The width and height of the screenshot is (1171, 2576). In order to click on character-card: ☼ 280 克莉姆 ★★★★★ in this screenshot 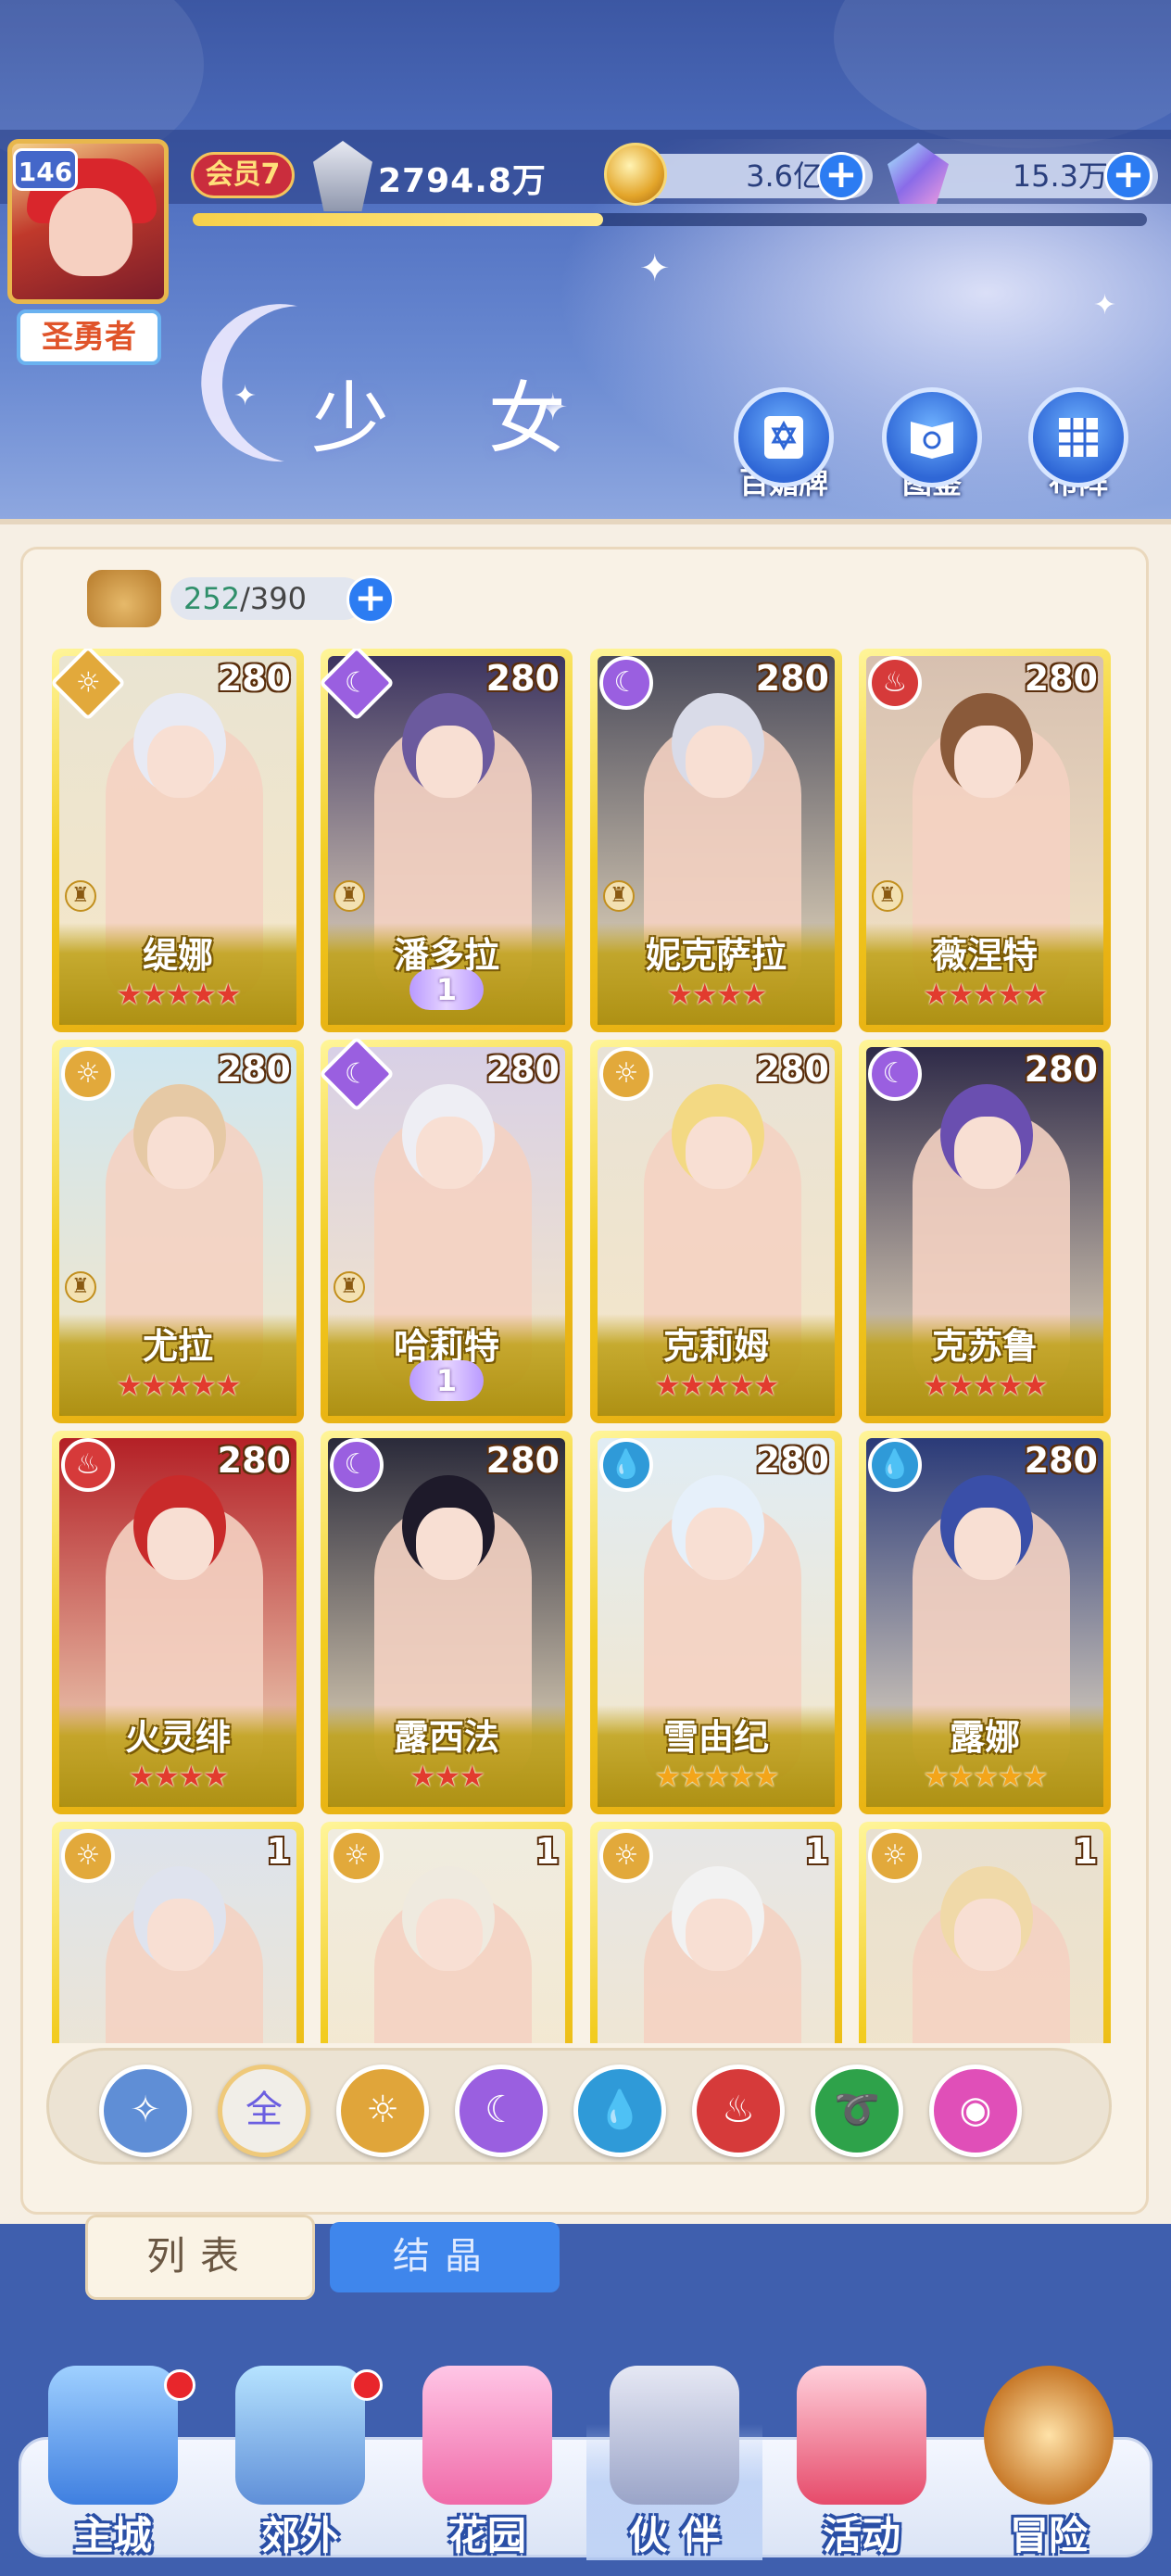, I will do `click(716, 1231)`.